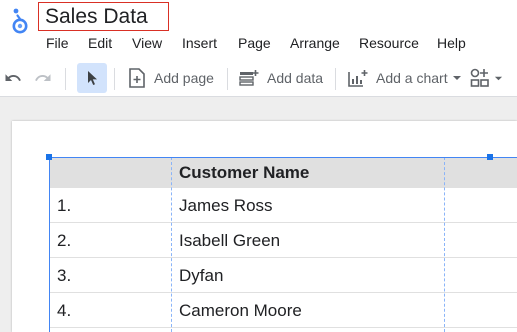  What do you see at coordinates (199, 43) in the screenshot?
I see `menu-insert: Insert` at bounding box center [199, 43].